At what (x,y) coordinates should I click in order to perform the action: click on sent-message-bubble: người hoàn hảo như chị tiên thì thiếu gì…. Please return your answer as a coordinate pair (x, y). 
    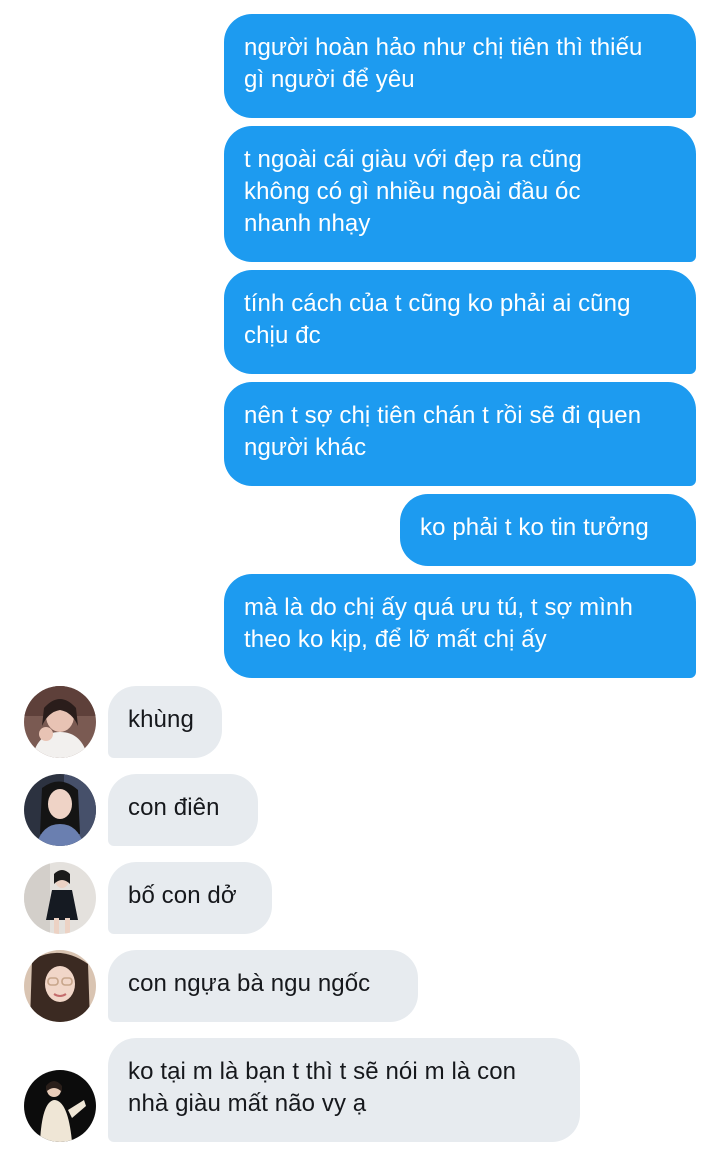
    Looking at the image, I should click on (460, 66).